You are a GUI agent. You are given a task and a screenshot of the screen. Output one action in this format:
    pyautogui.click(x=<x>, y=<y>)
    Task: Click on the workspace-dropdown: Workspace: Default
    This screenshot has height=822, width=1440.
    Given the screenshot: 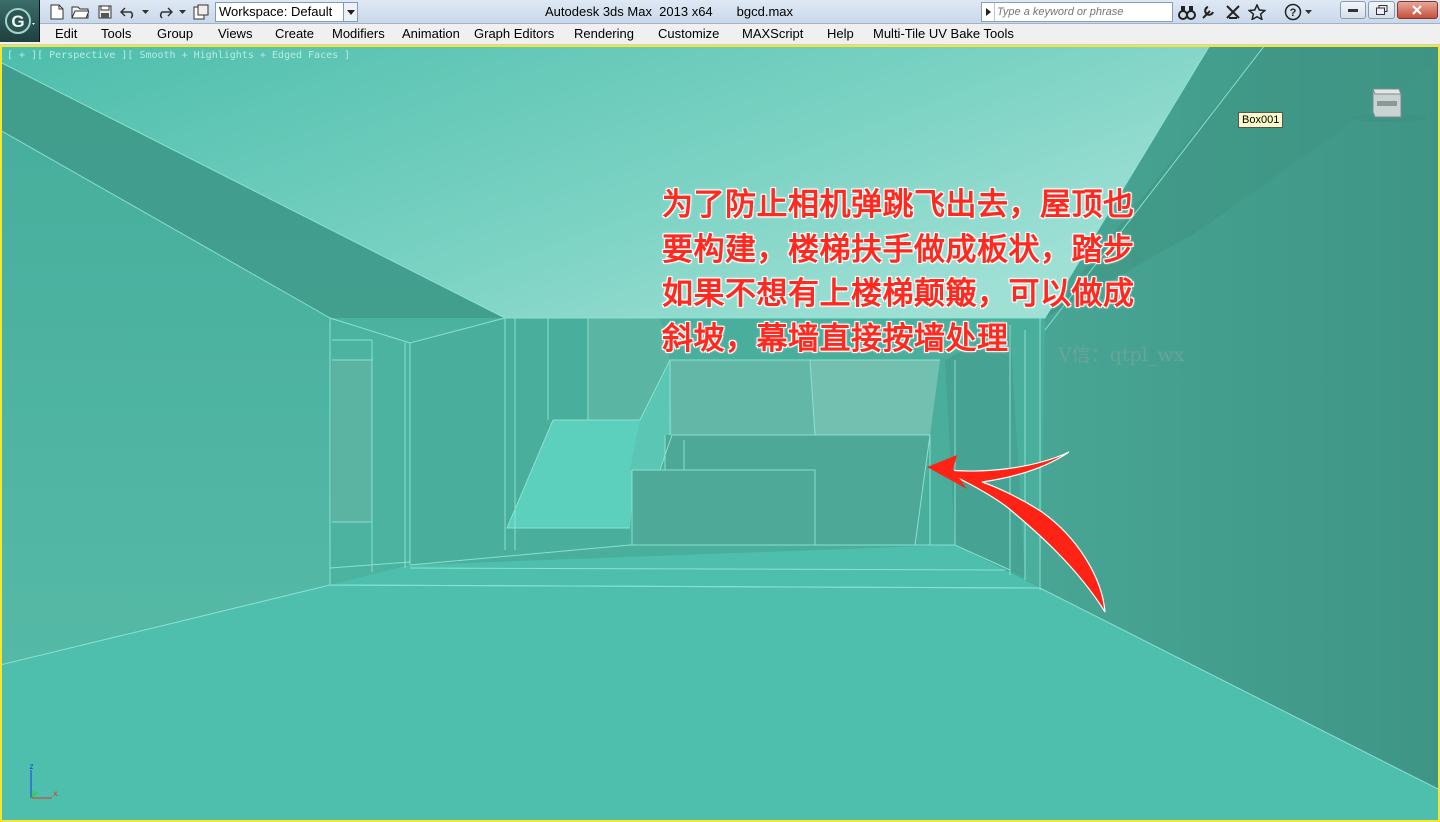 What is the action you would take?
    pyautogui.click(x=286, y=12)
    